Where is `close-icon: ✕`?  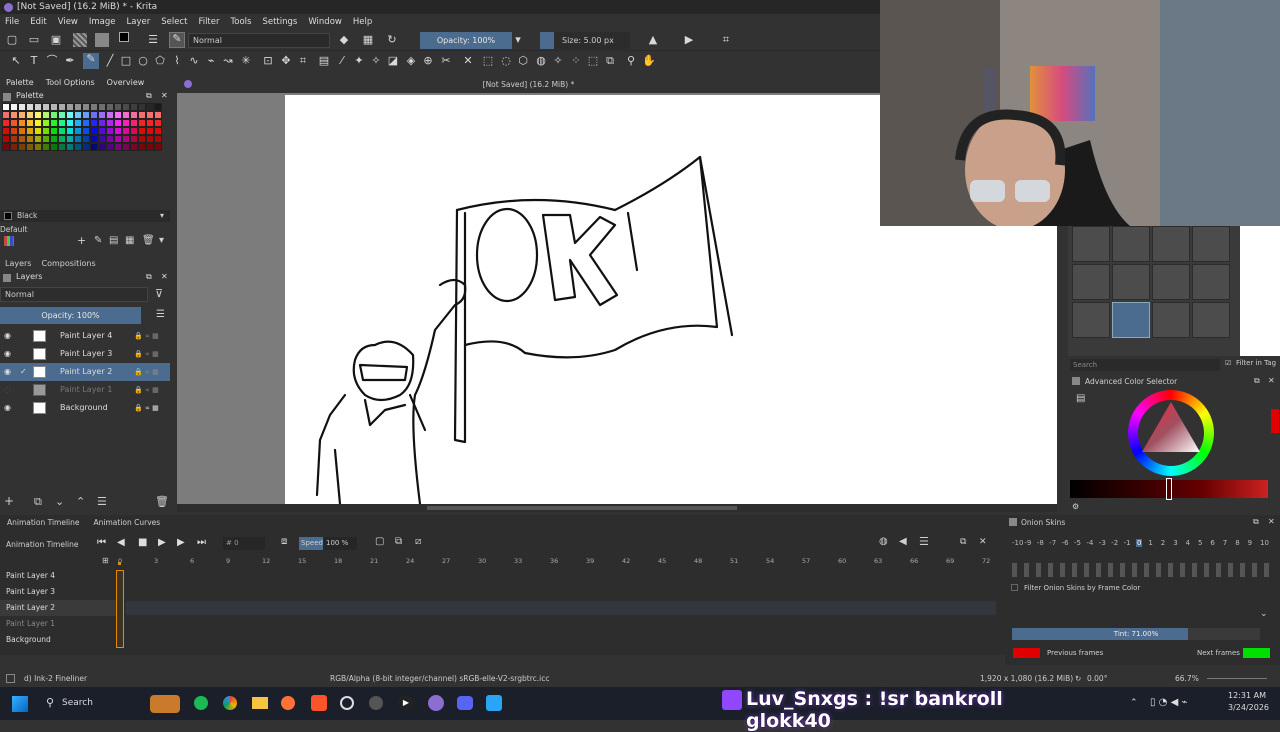 close-icon: ✕ is located at coordinates (164, 277).